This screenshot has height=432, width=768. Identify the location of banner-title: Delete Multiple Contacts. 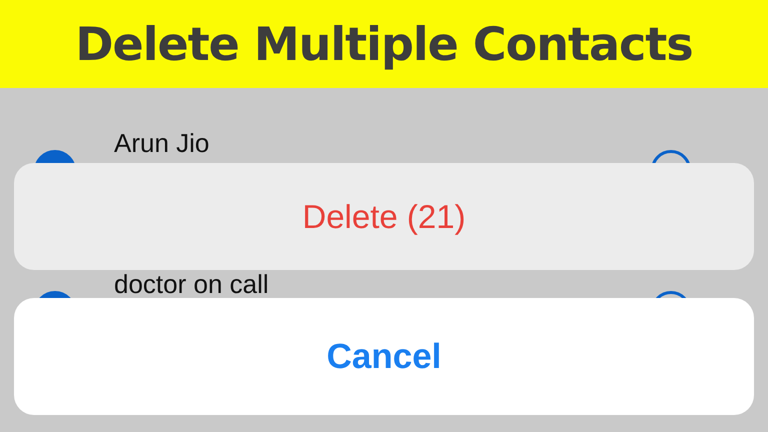
(384, 44).